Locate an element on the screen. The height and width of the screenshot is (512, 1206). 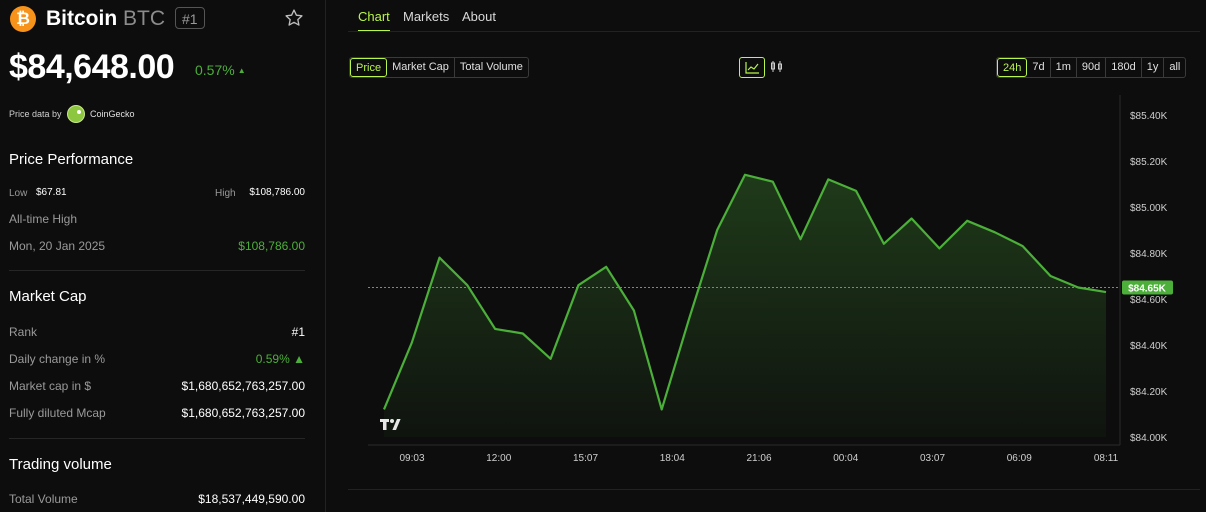
metric-toggle: Price Market Cap Total Volume is located at coordinates (439, 67).